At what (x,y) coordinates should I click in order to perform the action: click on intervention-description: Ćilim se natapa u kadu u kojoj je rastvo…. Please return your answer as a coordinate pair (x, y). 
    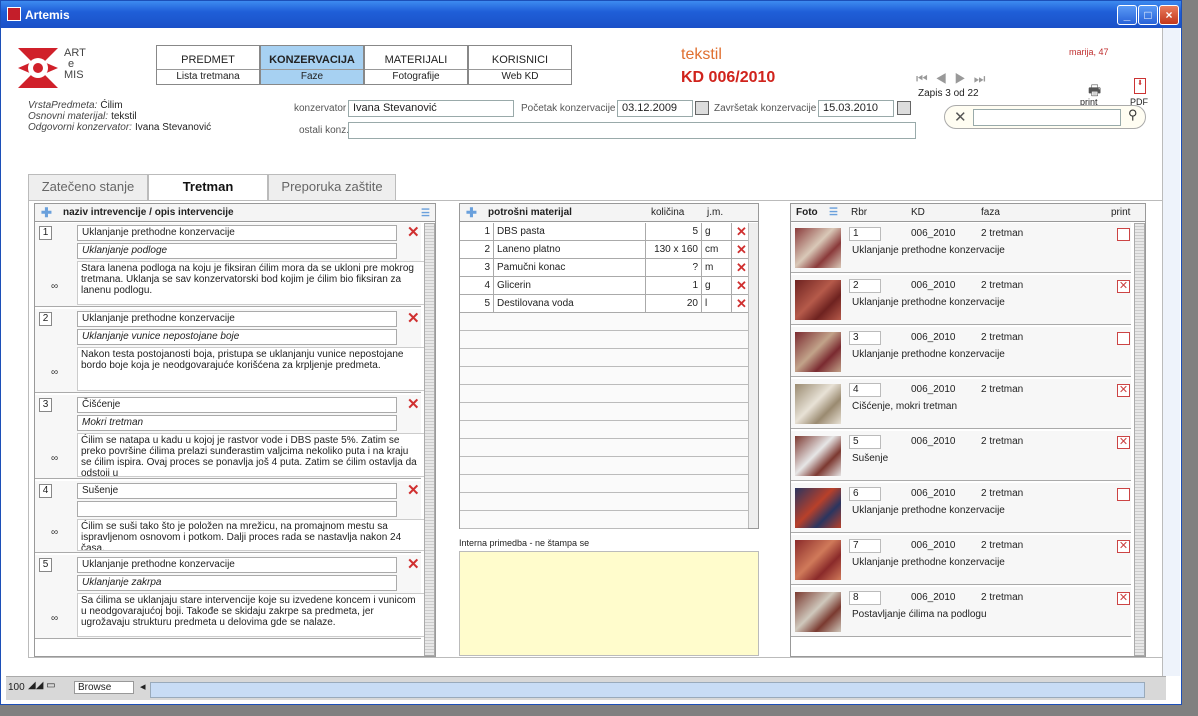
    Looking at the image, I should click on (251, 455).